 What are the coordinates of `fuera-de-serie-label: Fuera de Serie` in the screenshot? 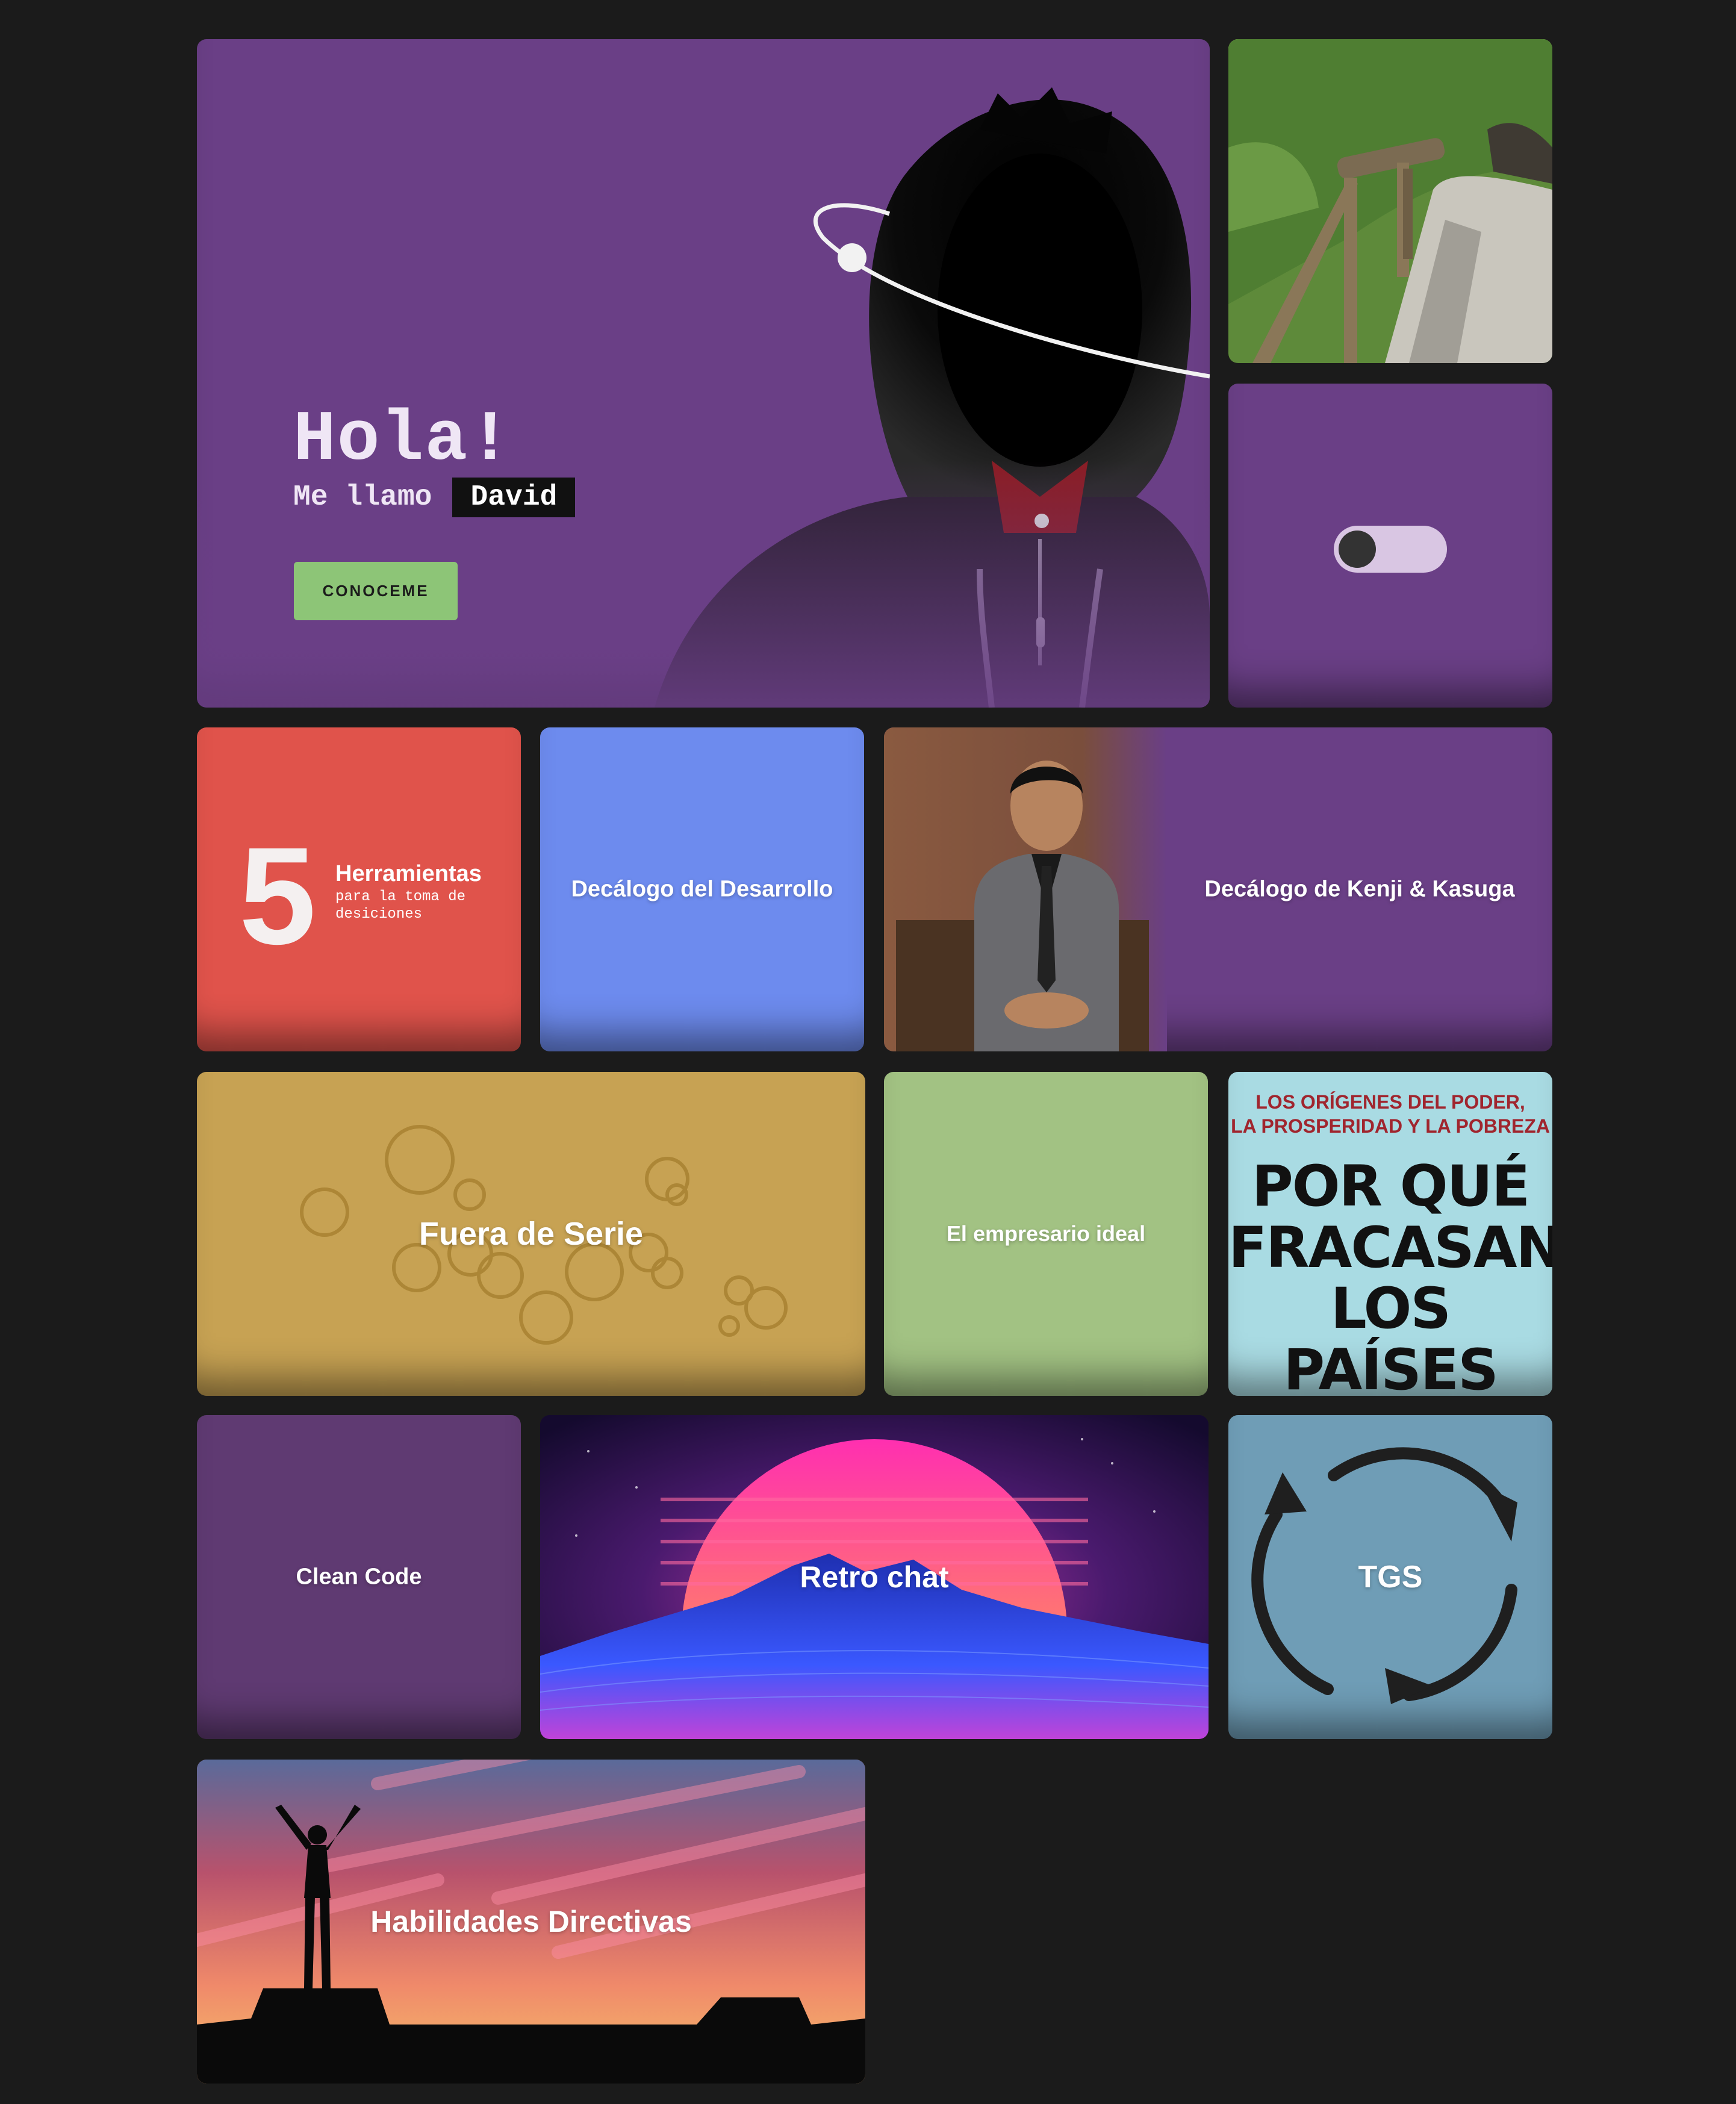 It's located at (531, 1234).